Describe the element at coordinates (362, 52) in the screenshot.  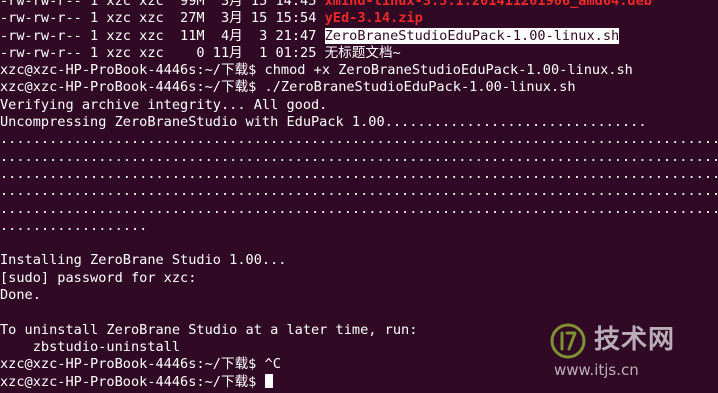
I see `listing-filename: 无标题文档~` at that location.